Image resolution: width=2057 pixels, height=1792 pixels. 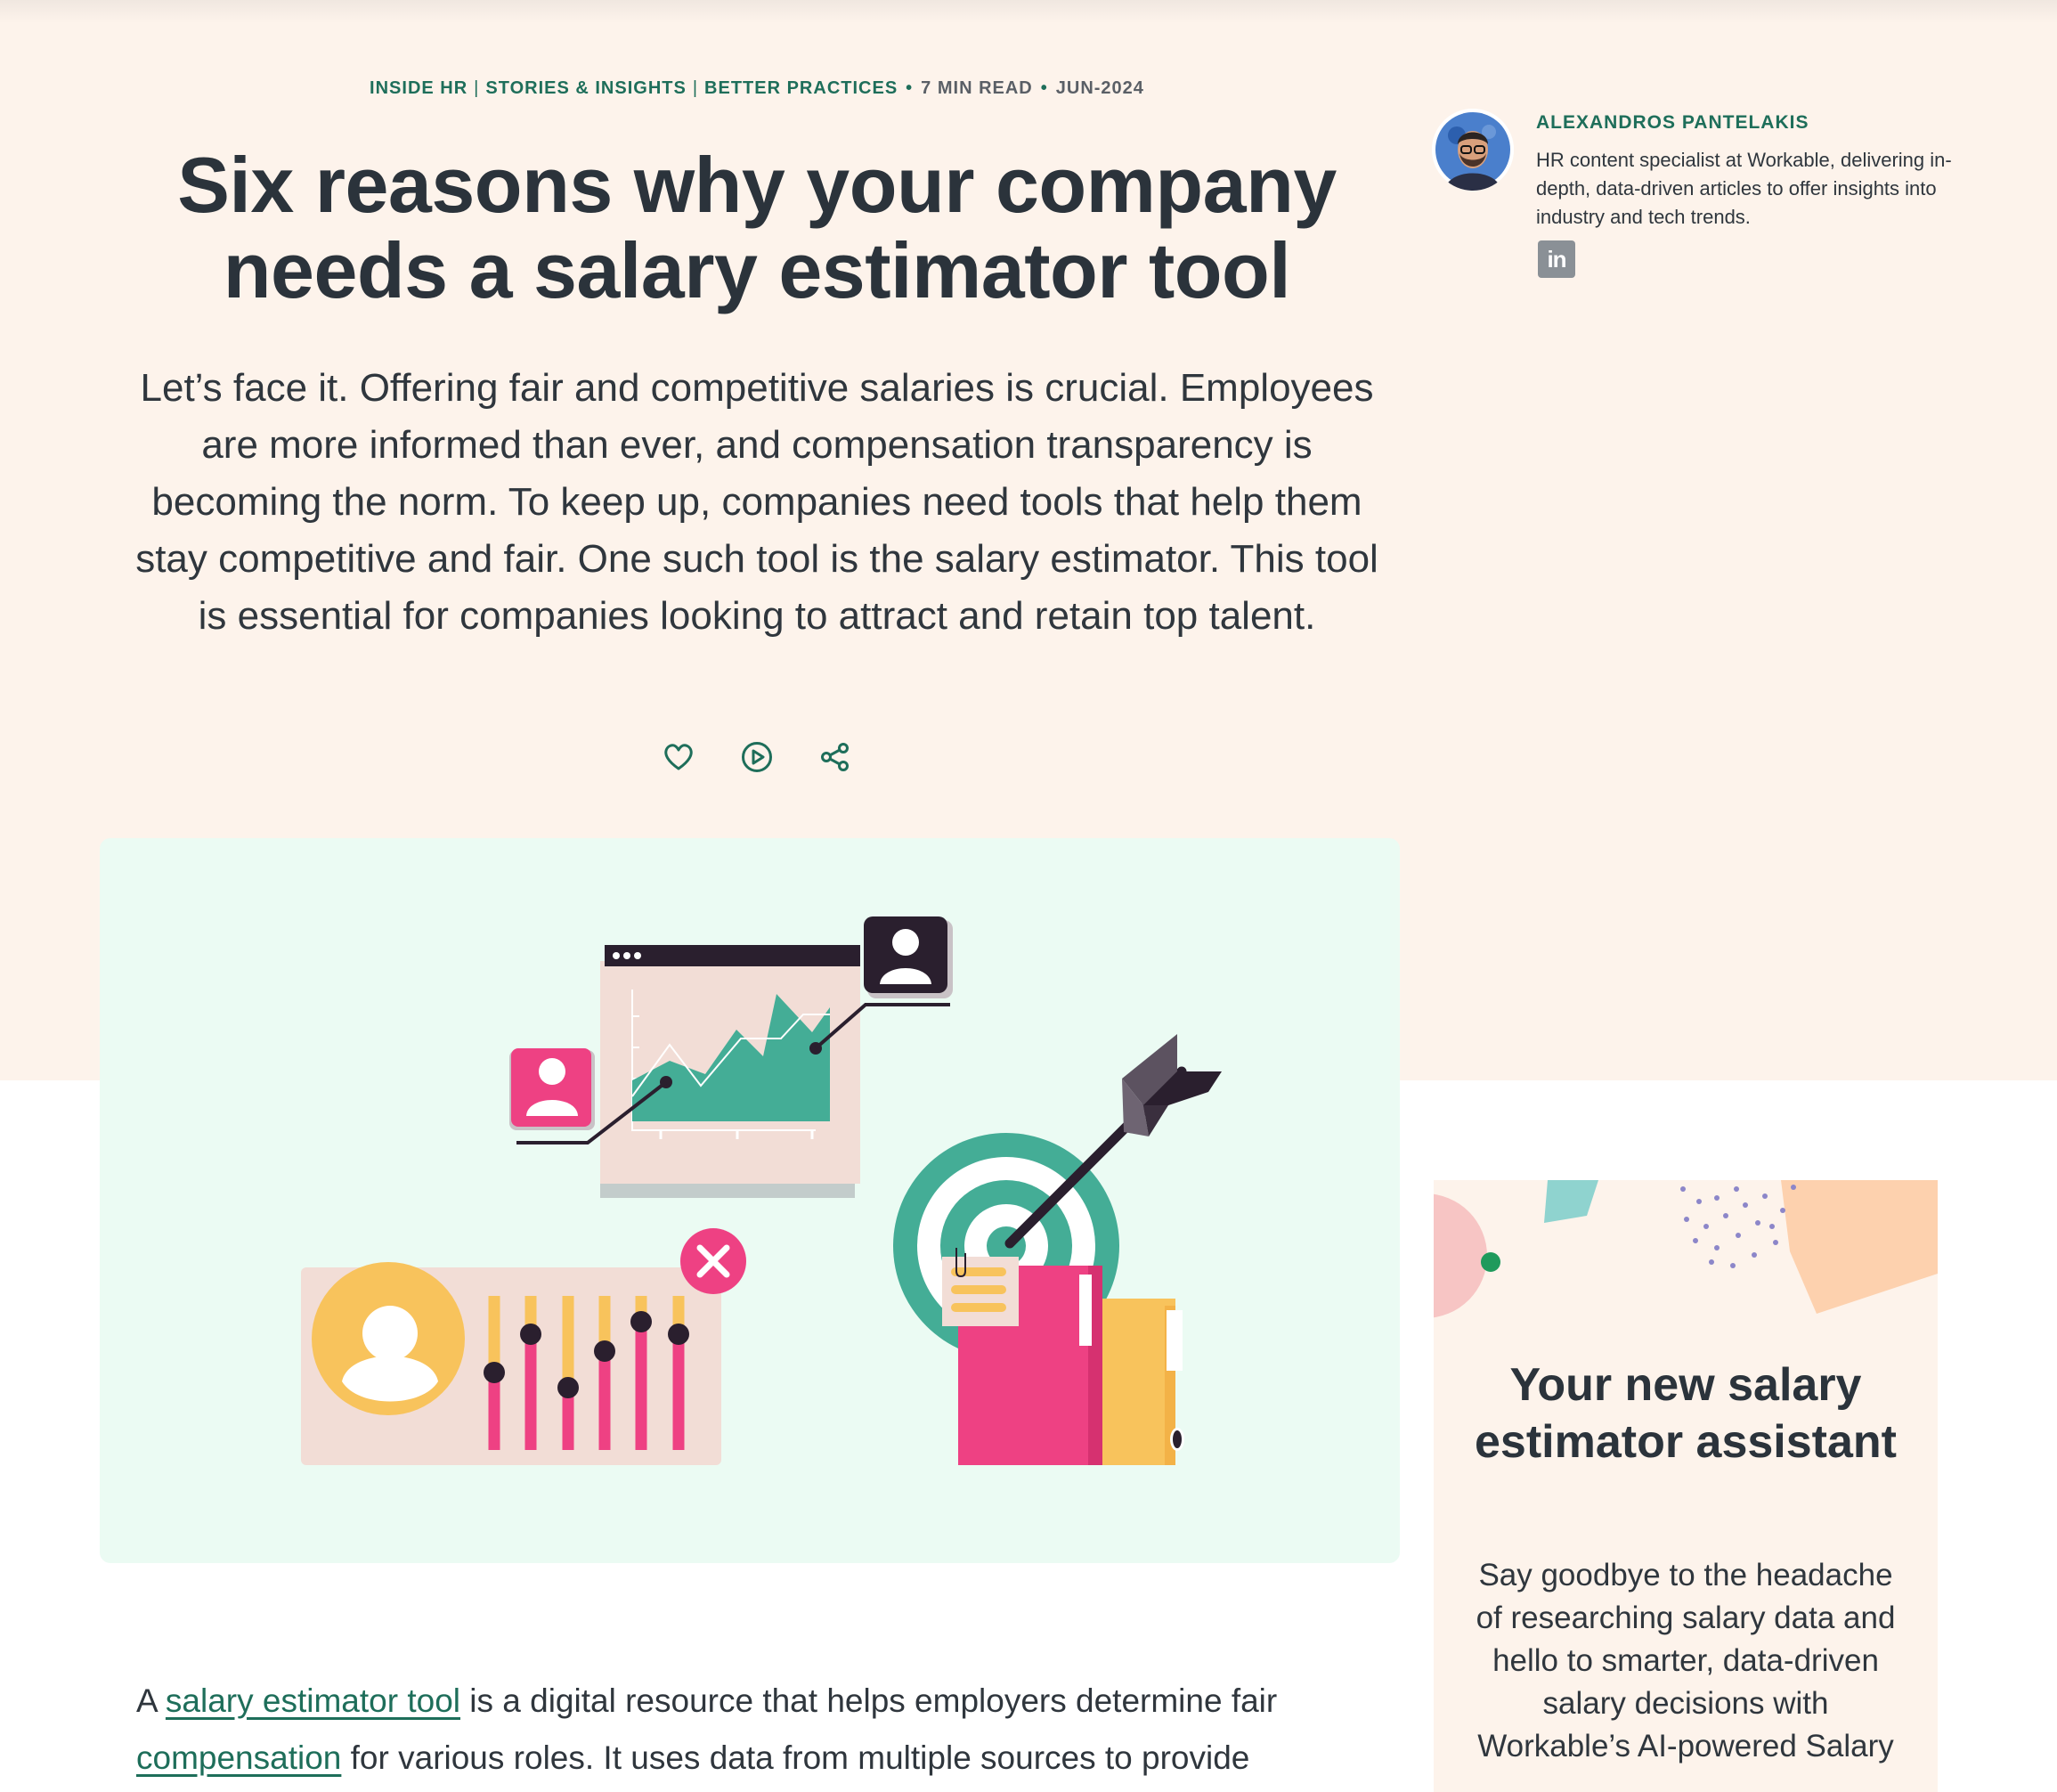 I want to click on profile-sliders-graphic, so click(x=511, y=1364).